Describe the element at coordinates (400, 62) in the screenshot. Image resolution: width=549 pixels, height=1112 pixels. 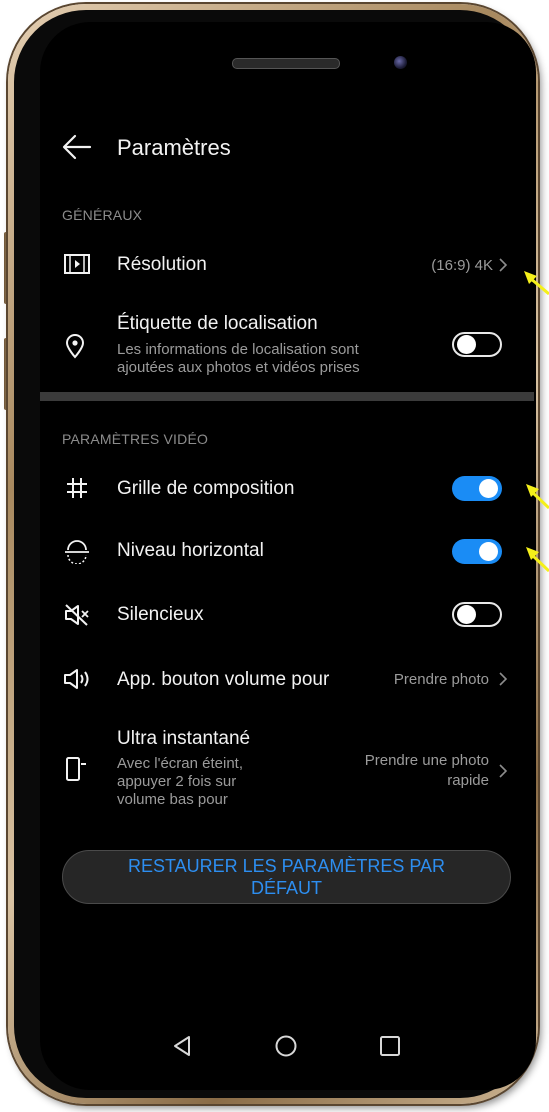
I see `front-camera` at that location.